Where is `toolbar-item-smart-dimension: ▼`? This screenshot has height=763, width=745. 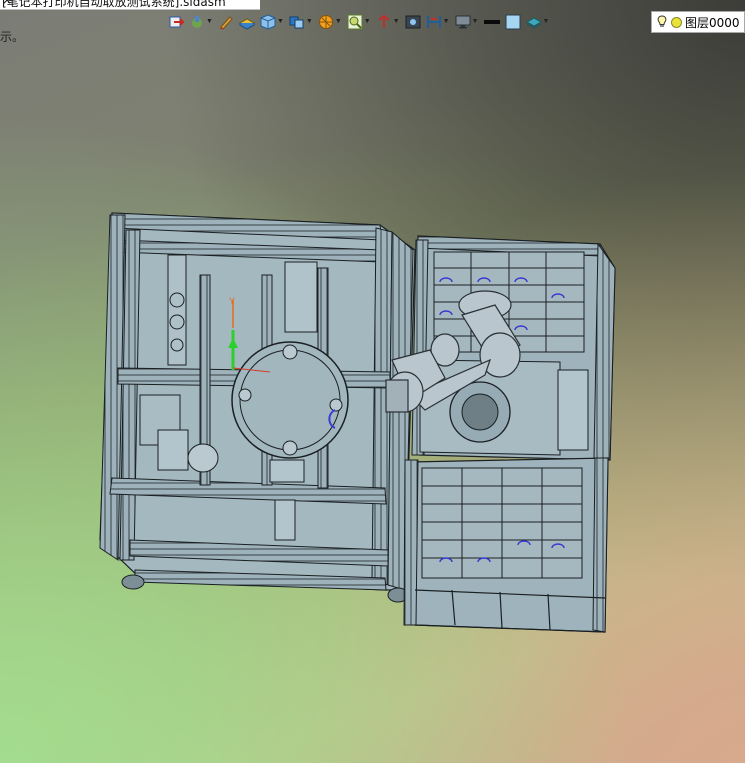 toolbar-item-smart-dimension: ▼ is located at coordinates (201, 22).